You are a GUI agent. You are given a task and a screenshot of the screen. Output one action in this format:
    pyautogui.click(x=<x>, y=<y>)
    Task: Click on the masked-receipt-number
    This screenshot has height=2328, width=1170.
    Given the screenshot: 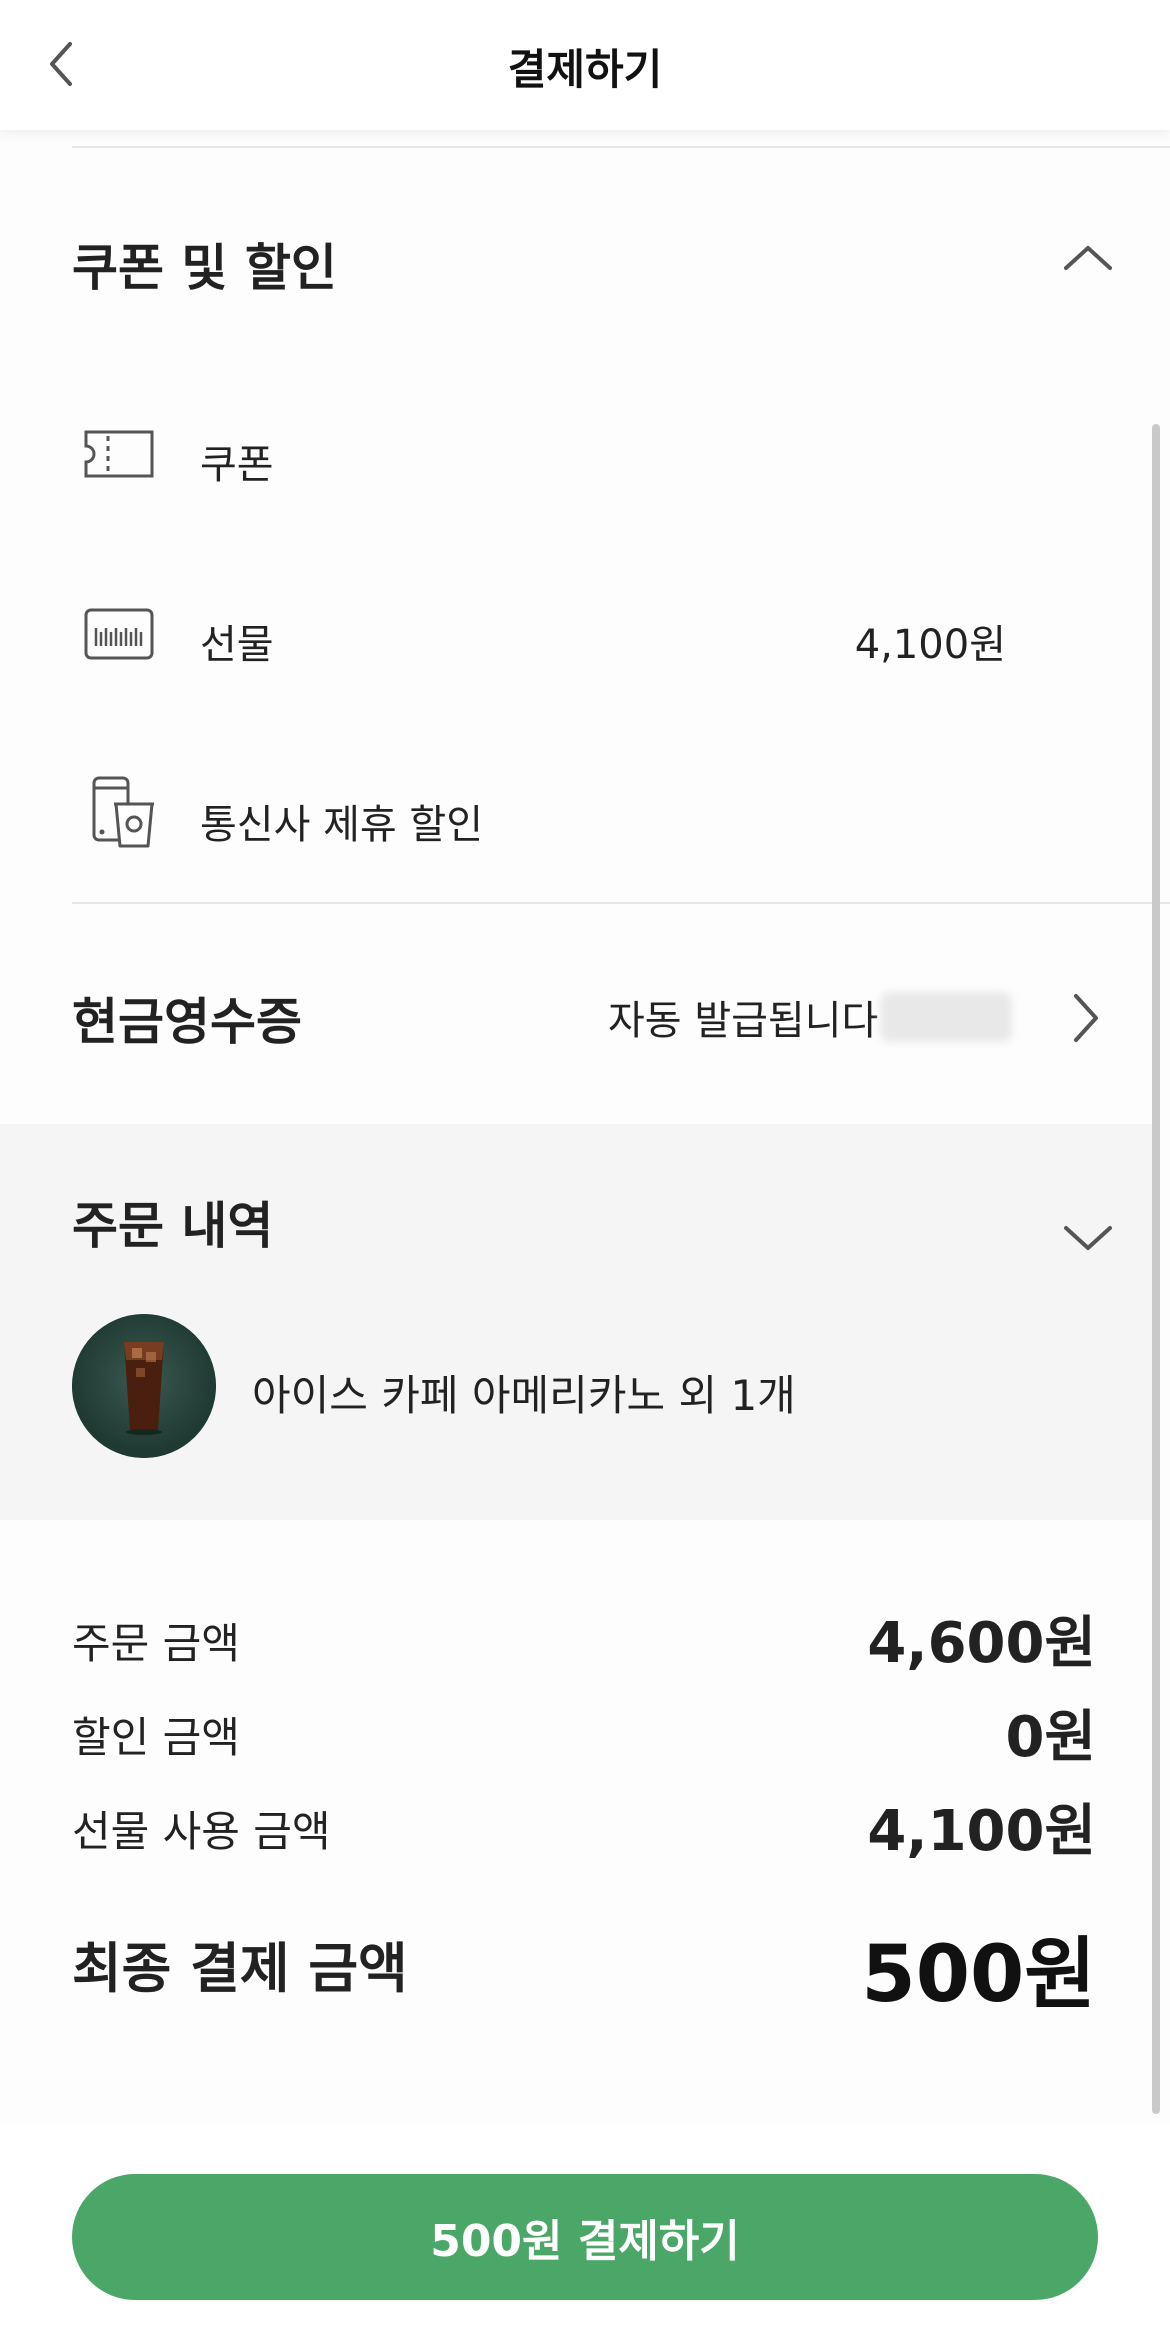 What is the action you would take?
    pyautogui.click(x=946, y=1017)
    